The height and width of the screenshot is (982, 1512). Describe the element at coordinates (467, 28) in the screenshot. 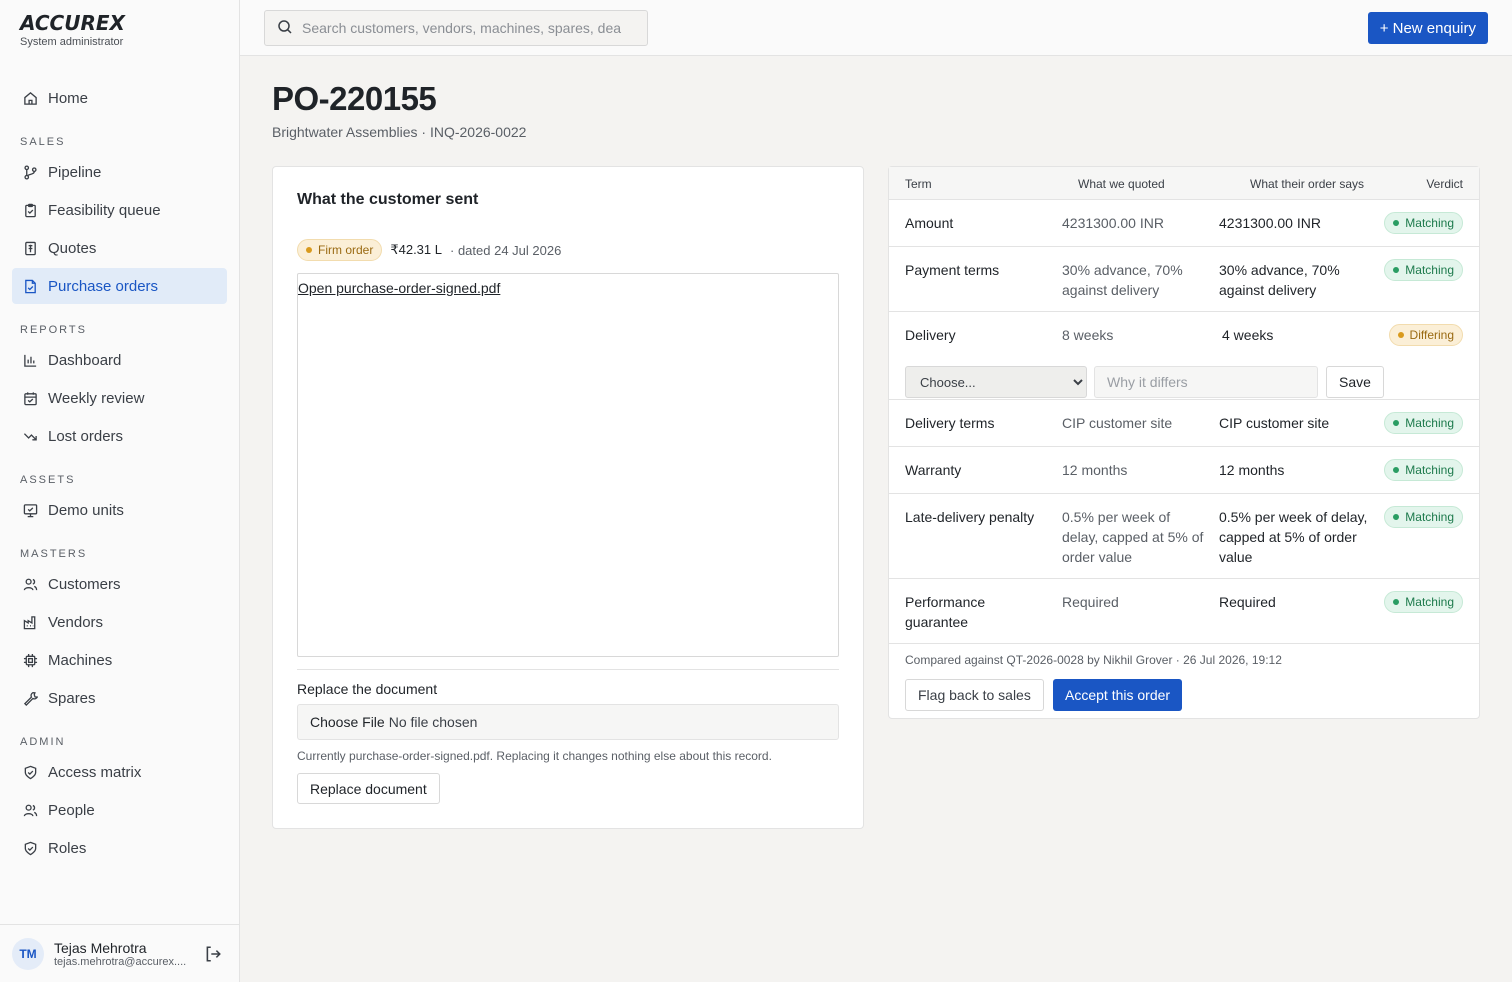

I see `search-input` at that location.